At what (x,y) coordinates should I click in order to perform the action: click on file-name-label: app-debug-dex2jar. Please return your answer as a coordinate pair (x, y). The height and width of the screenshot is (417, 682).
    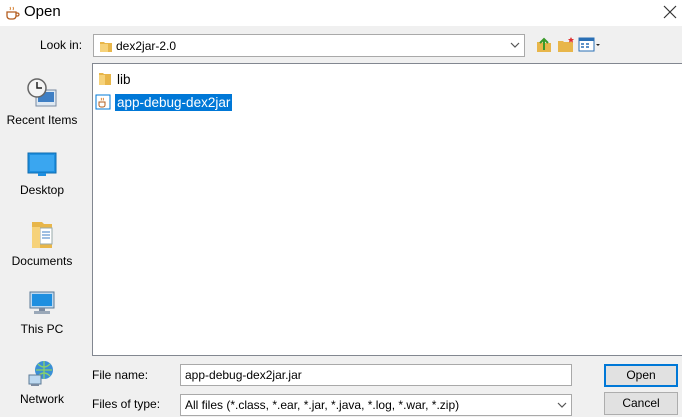
    Looking at the image, I should click on (174, 102).